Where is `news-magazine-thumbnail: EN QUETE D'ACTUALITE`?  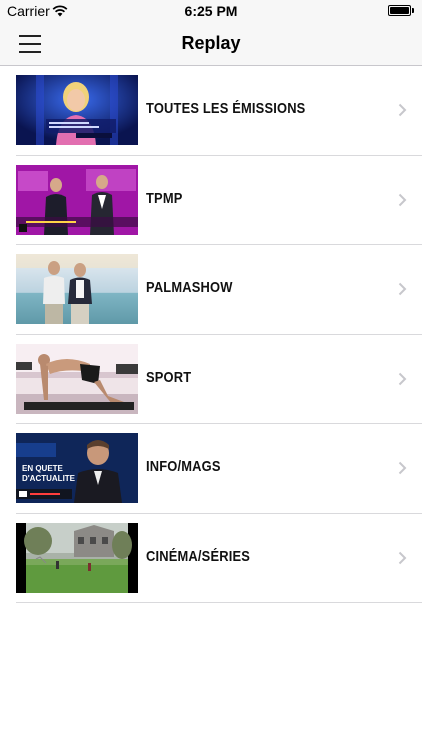
news-magazine-thumbnail: EN QUETE D'ACTUALITE is located at coordinates (77, 468).